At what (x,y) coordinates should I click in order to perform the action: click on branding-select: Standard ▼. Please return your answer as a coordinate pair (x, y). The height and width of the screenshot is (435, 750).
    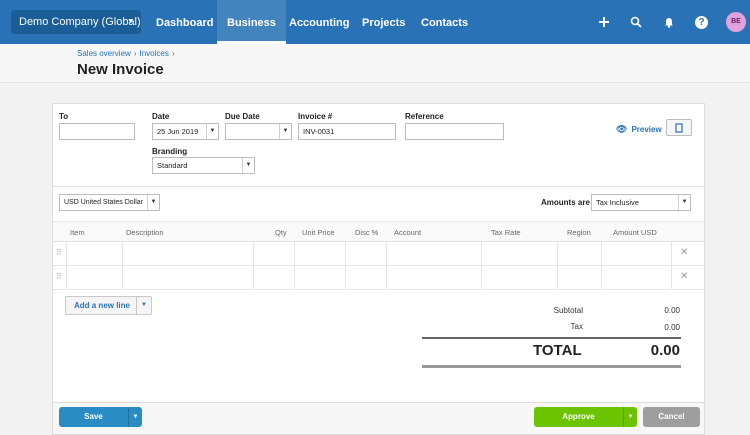
    Looking at the image, I should click on (203, 165).